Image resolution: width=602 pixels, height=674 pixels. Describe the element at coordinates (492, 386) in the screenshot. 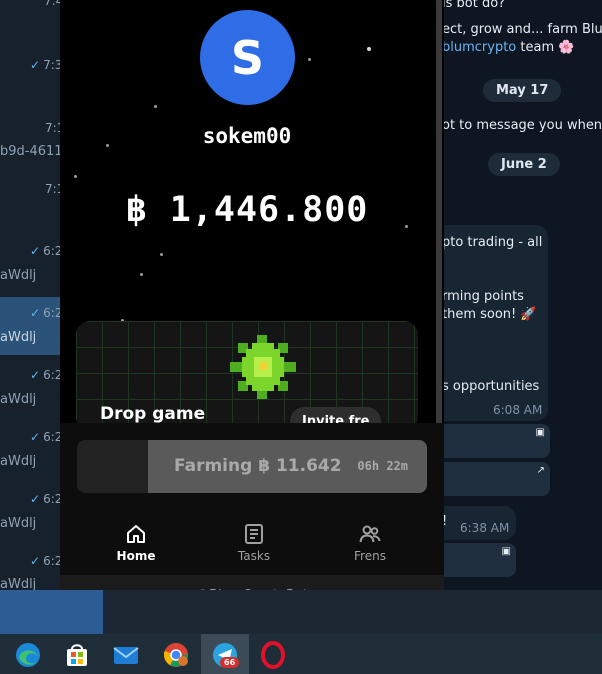

I see `message-text: s opportunities` at that location.